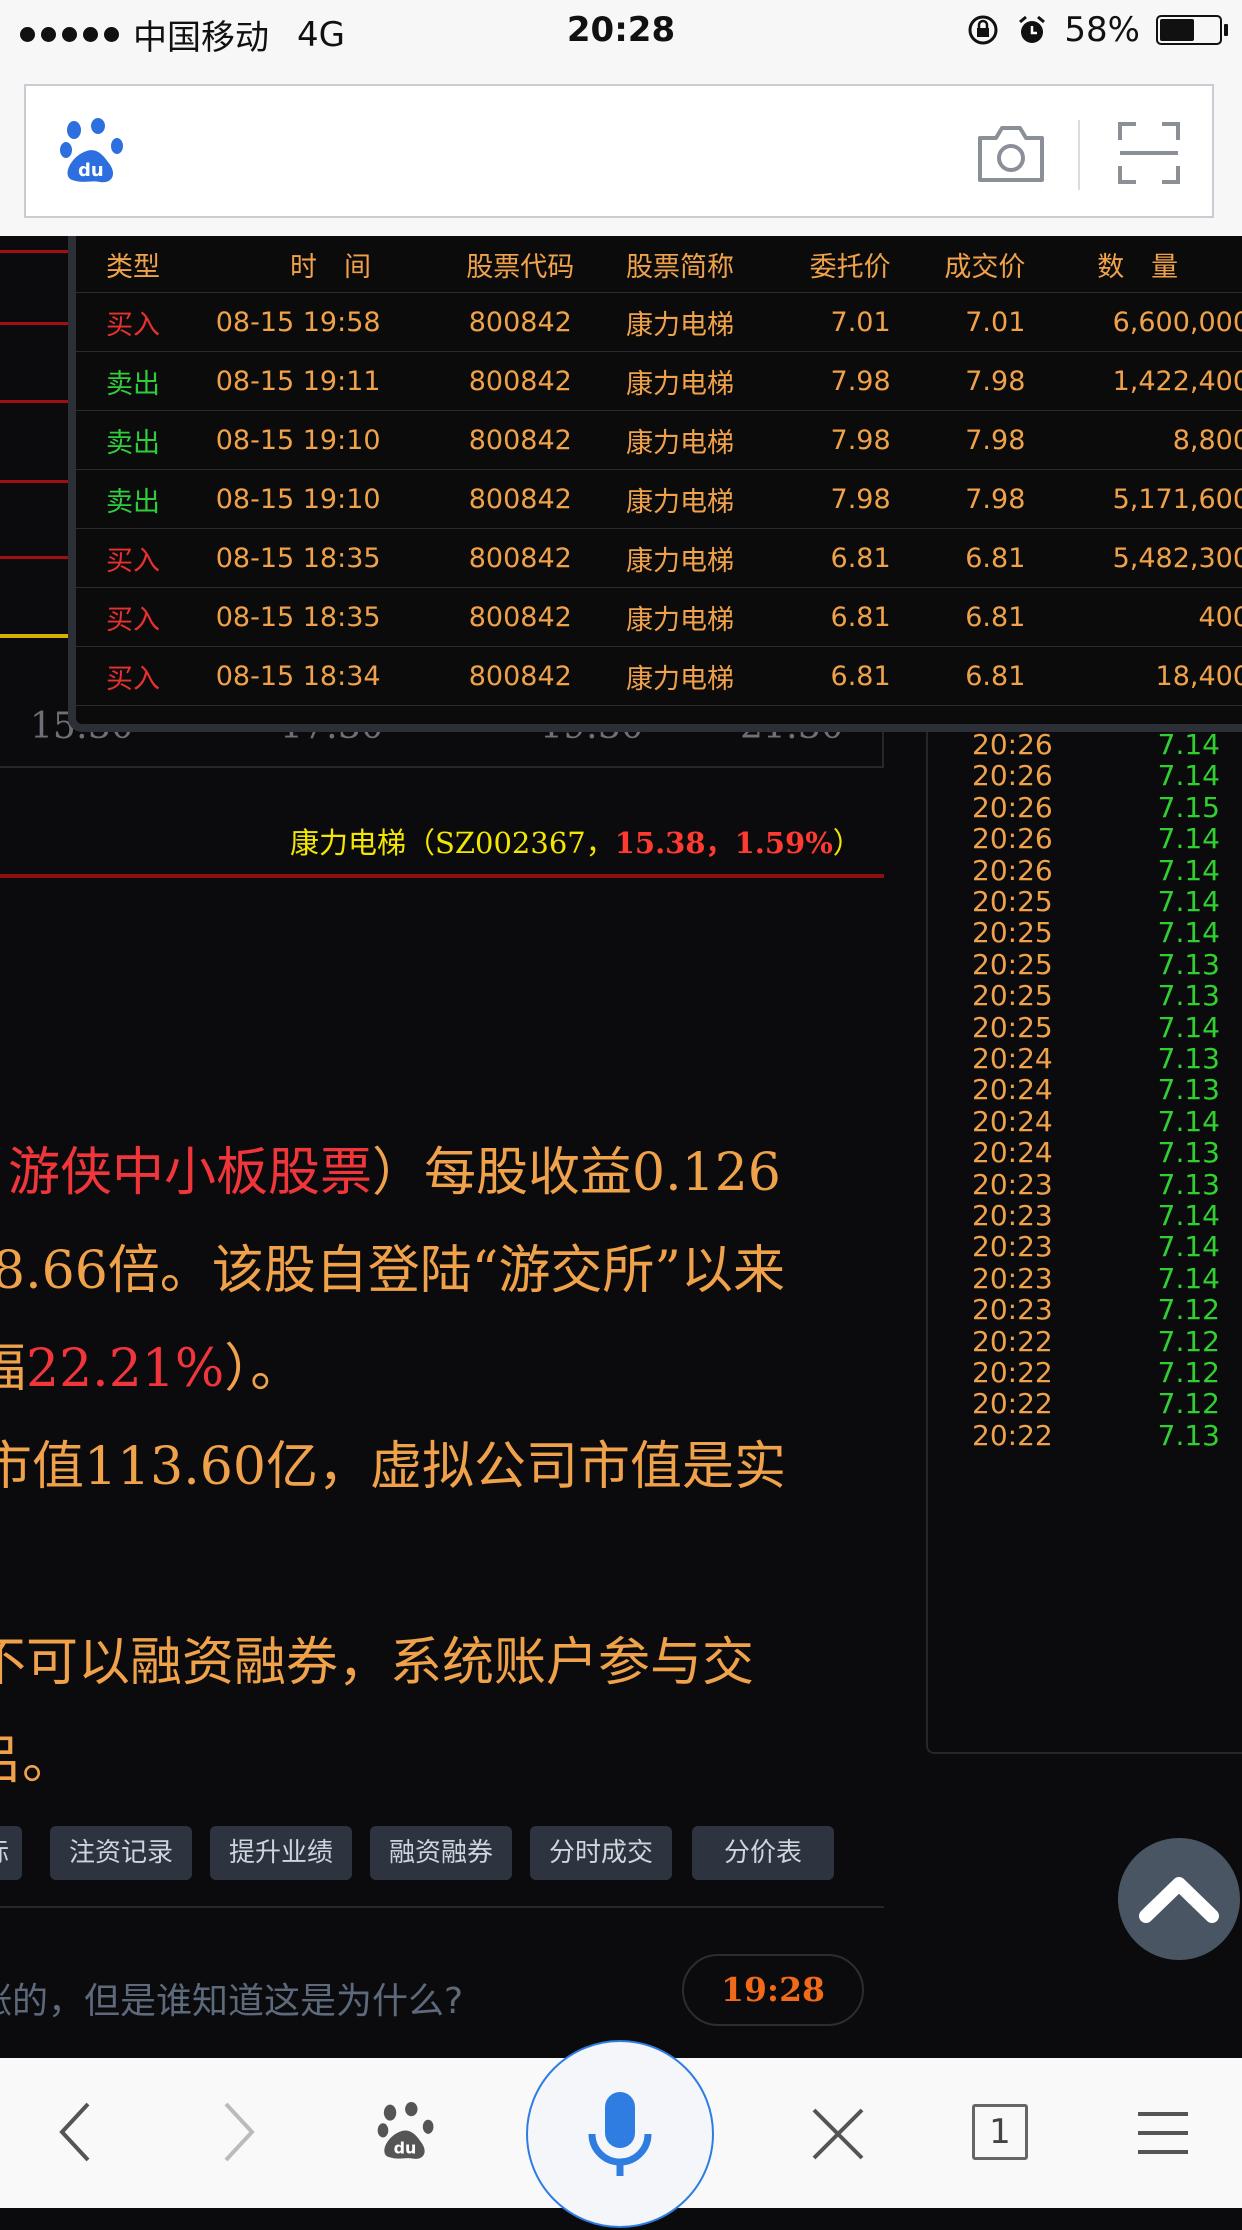 The width and height of the screenshot is (1242, 2230). I want to click on tag-bar: 标 注资记录 提升业绩 融资融券 分时成交 分价表, so click(442, 1853).